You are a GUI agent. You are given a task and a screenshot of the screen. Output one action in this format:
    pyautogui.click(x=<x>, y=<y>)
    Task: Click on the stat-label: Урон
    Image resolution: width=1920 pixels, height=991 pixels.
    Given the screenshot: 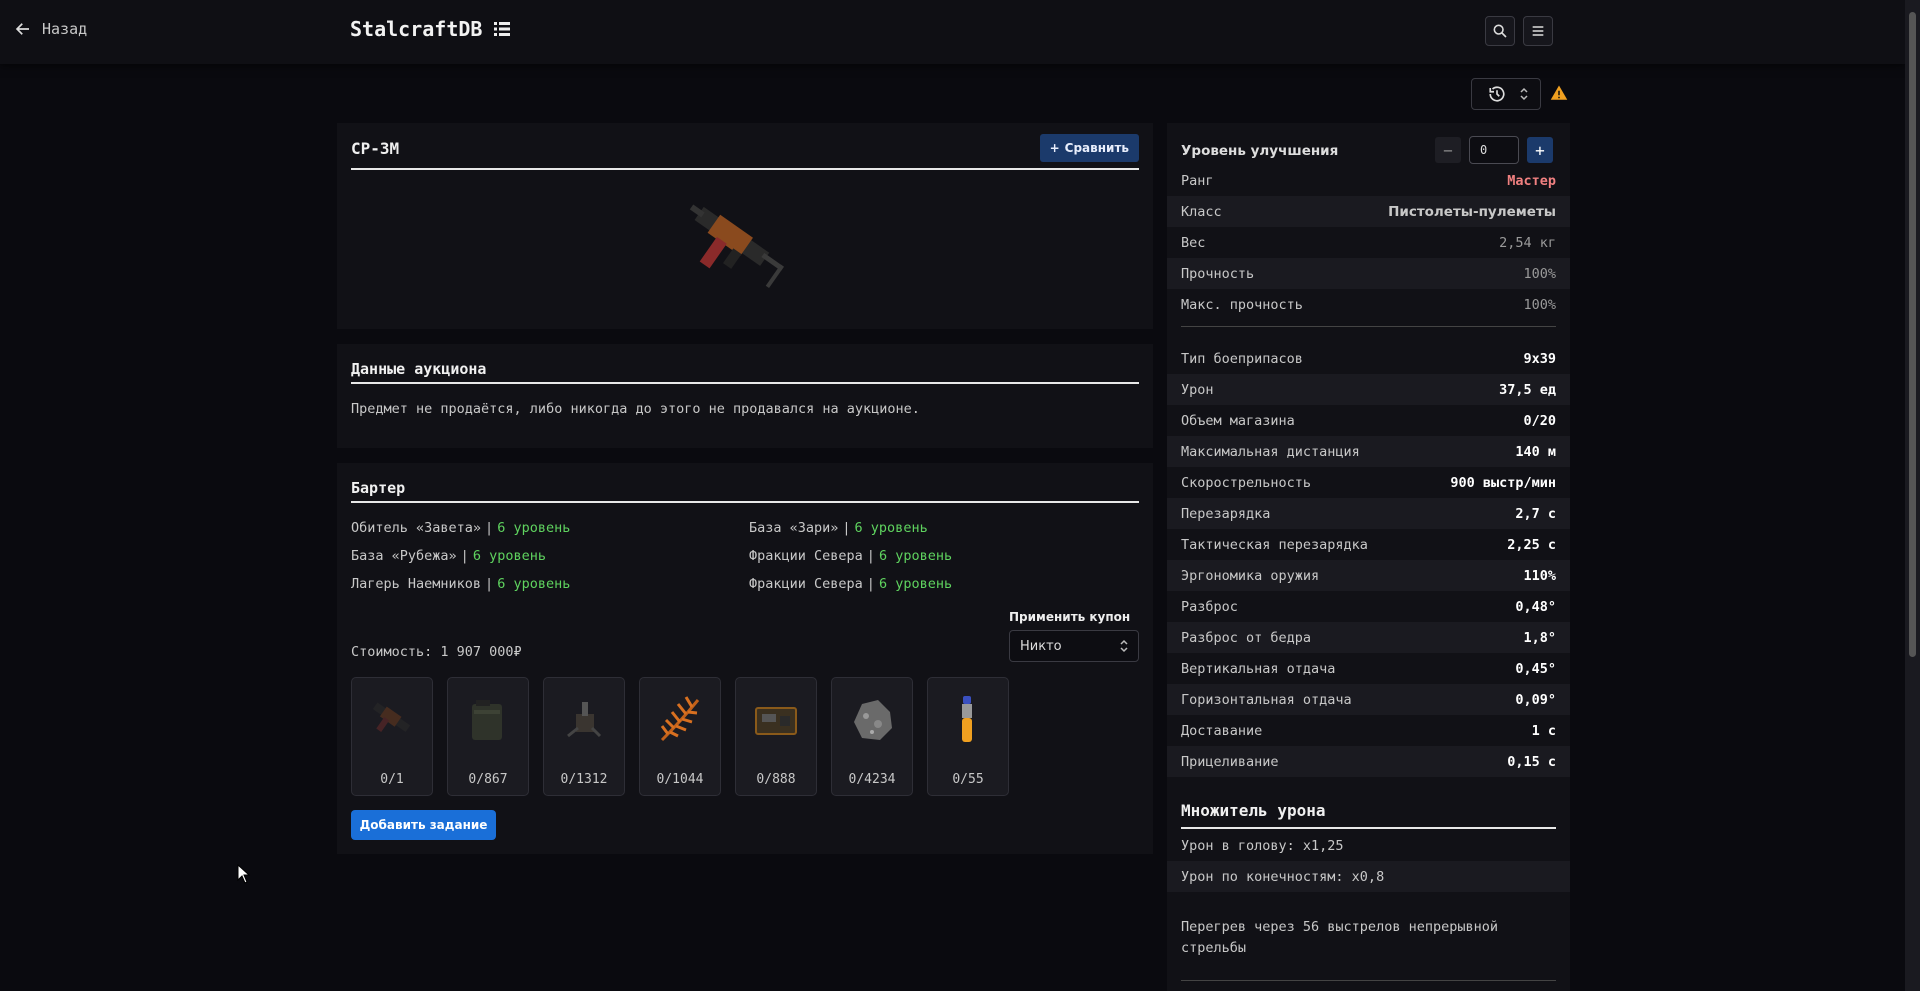 What is the action you would take?
    pyautogui.click(x=1197, y=389)
    